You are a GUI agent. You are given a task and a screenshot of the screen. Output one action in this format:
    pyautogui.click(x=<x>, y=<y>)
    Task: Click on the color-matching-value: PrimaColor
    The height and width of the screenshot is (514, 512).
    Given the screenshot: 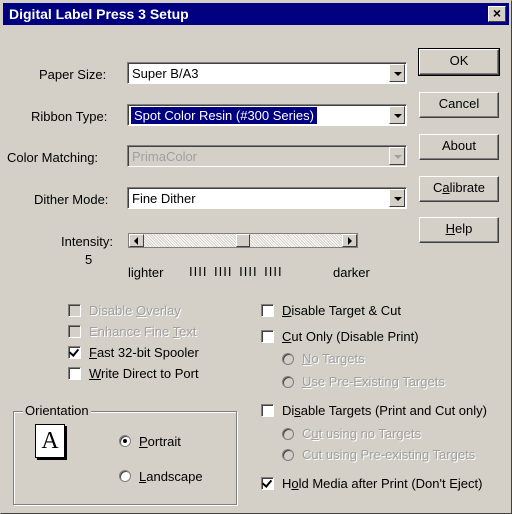 What is the action you would take?
    pyautogui.click(x=165, y=156)
    